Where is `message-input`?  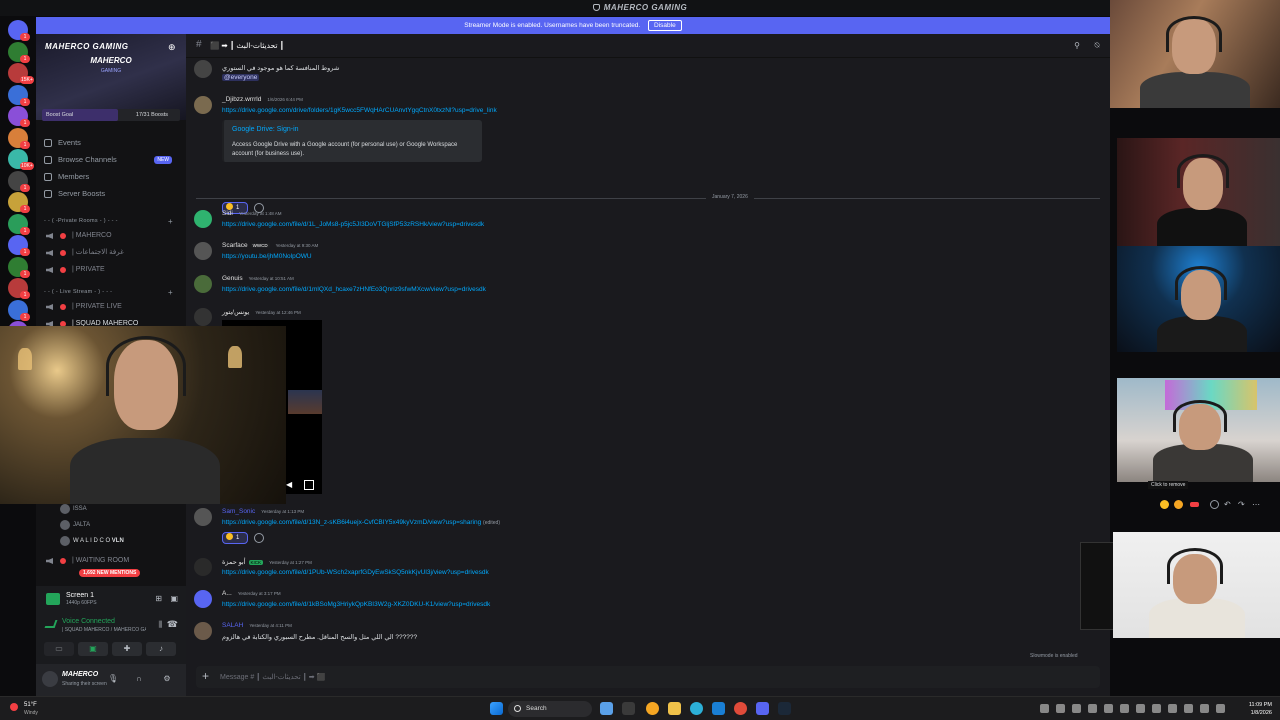 message-input is located at coordinates (520, 677).